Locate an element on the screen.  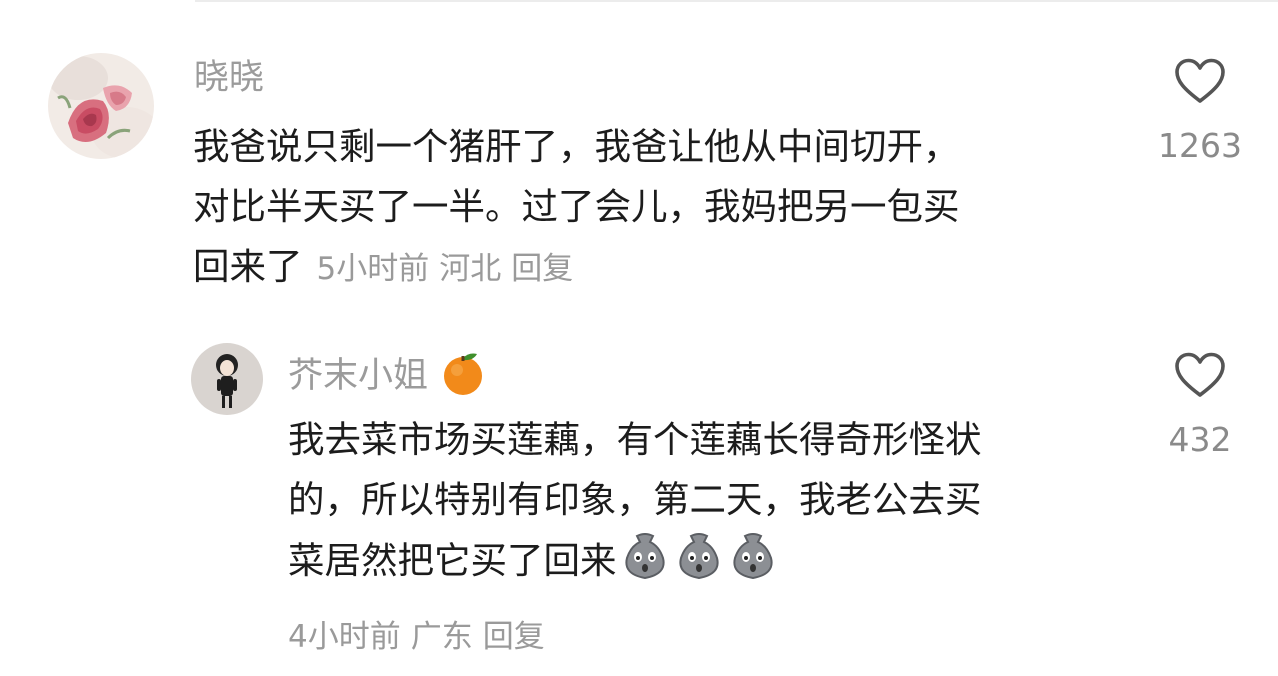
location: 河北 is located at coordinates (470, 269).